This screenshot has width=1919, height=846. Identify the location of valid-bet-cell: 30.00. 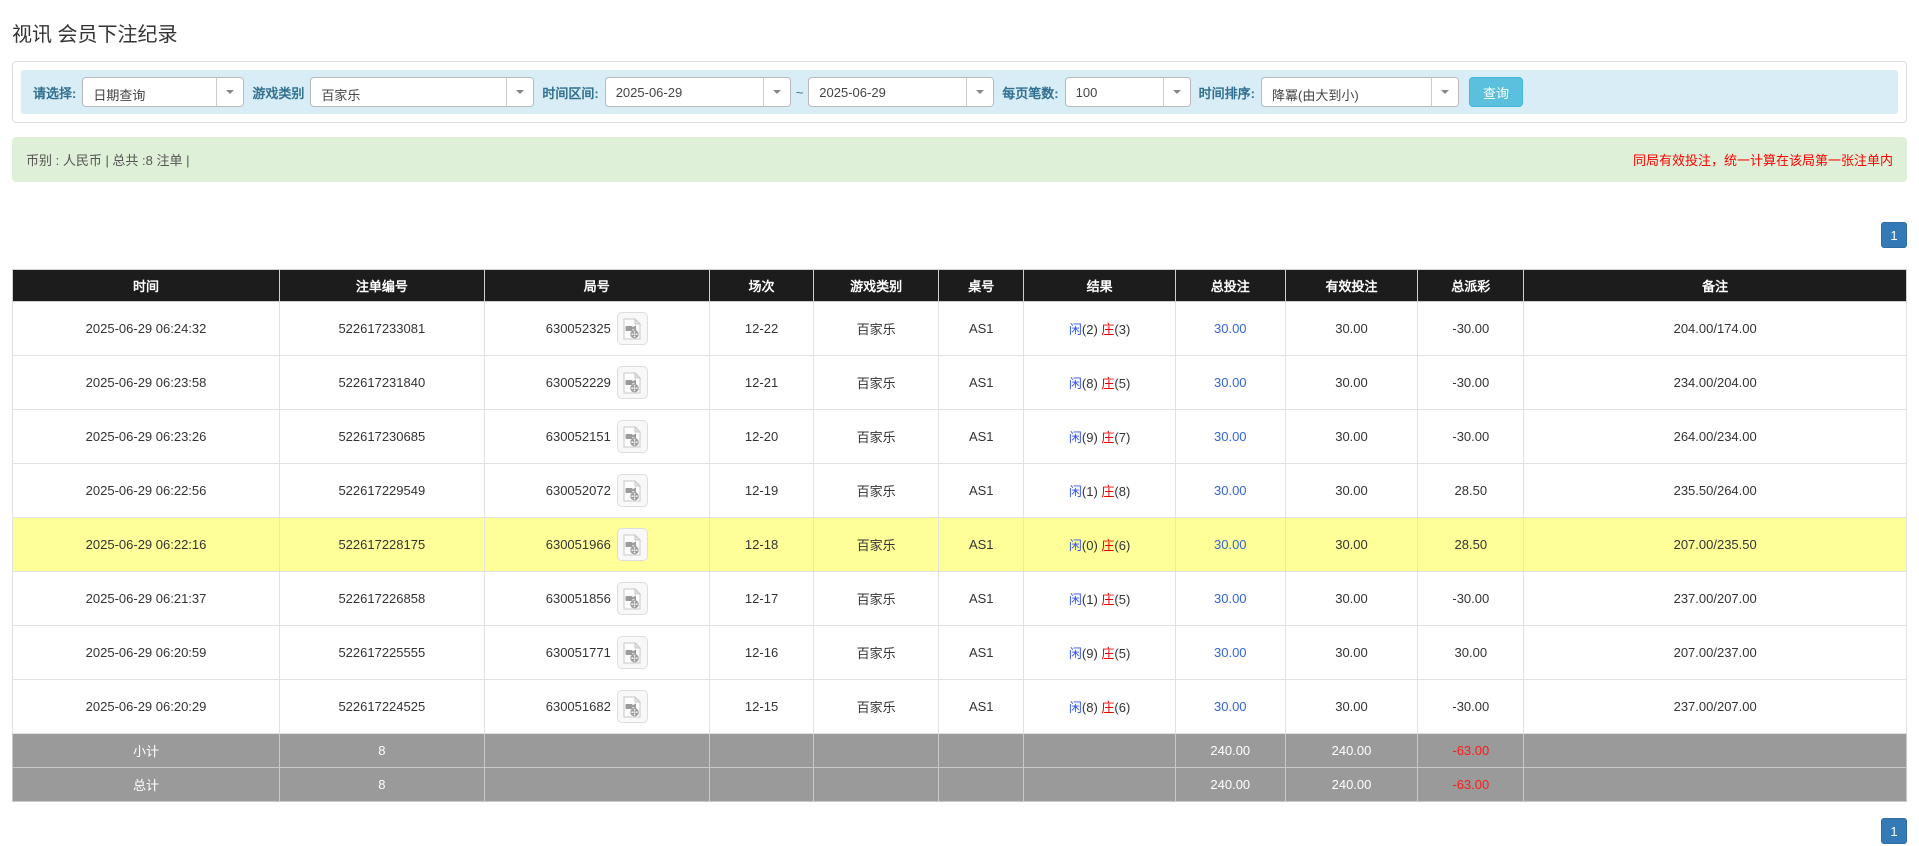
(1351, 652).